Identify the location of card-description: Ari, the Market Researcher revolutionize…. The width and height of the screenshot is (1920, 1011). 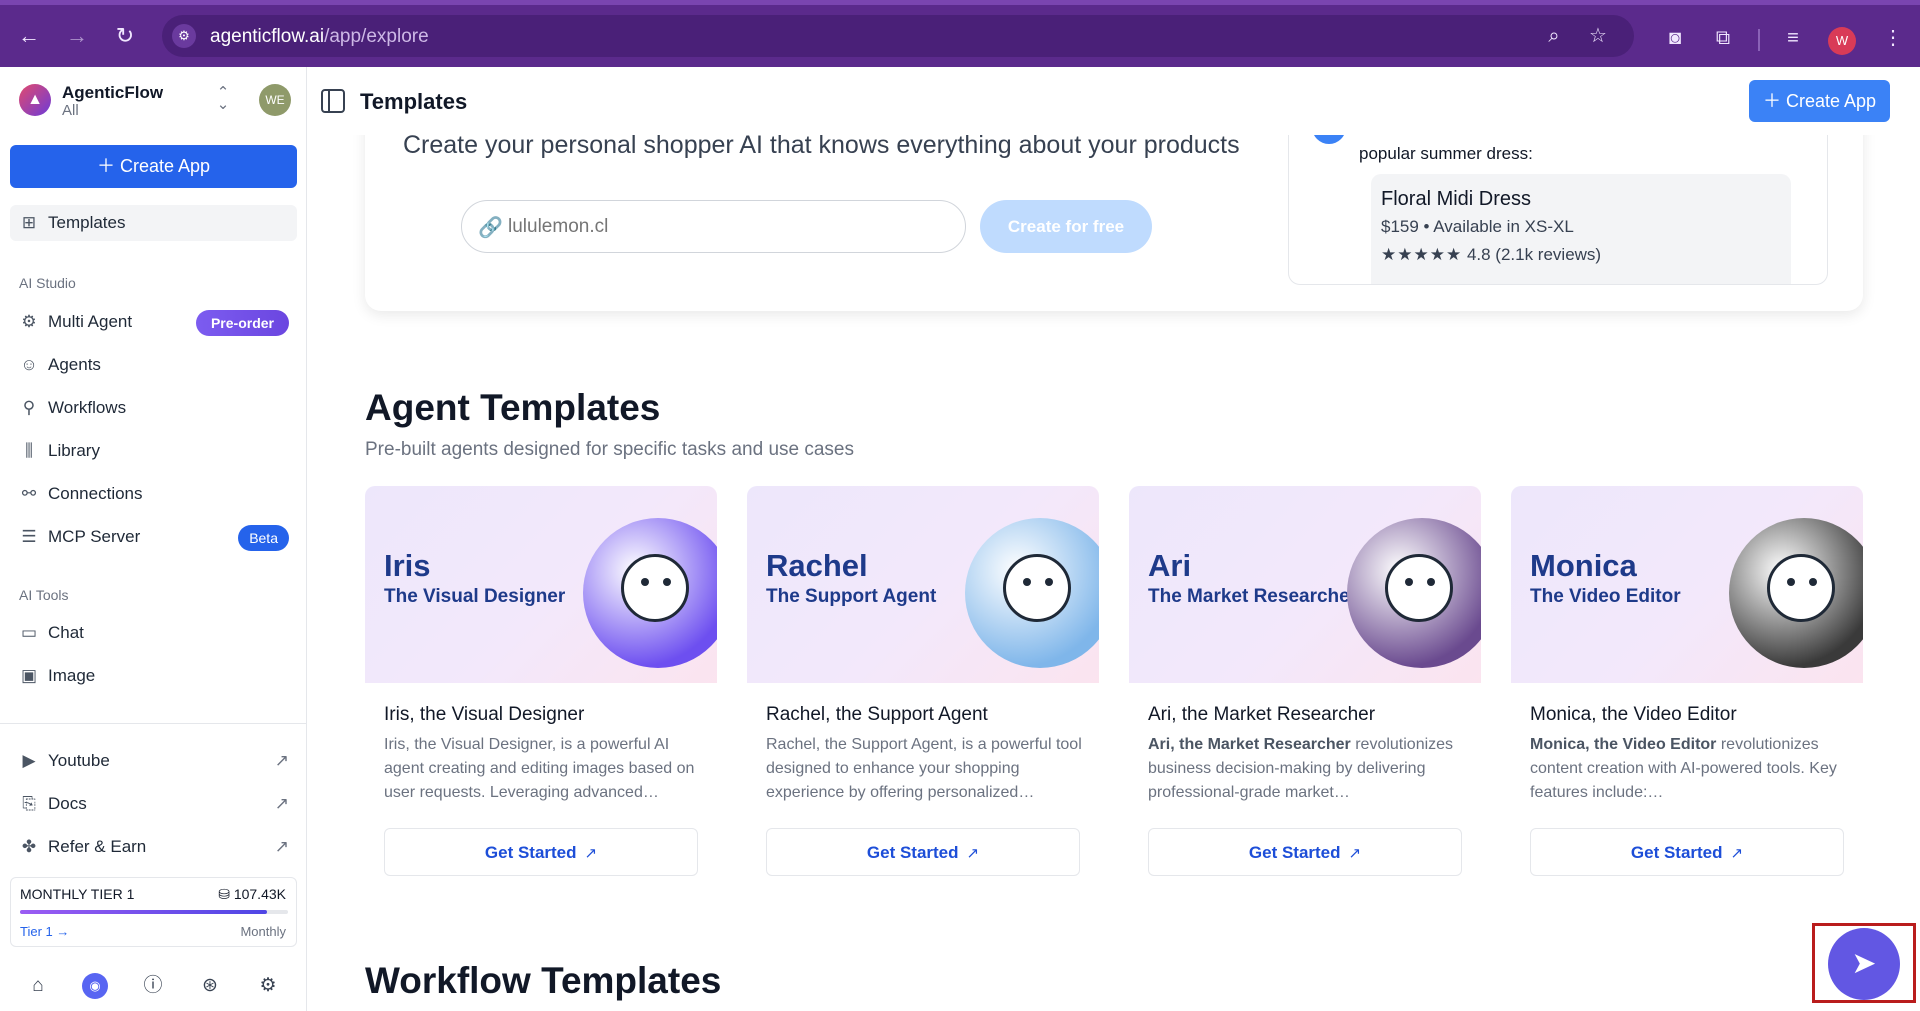
(1301, 768).